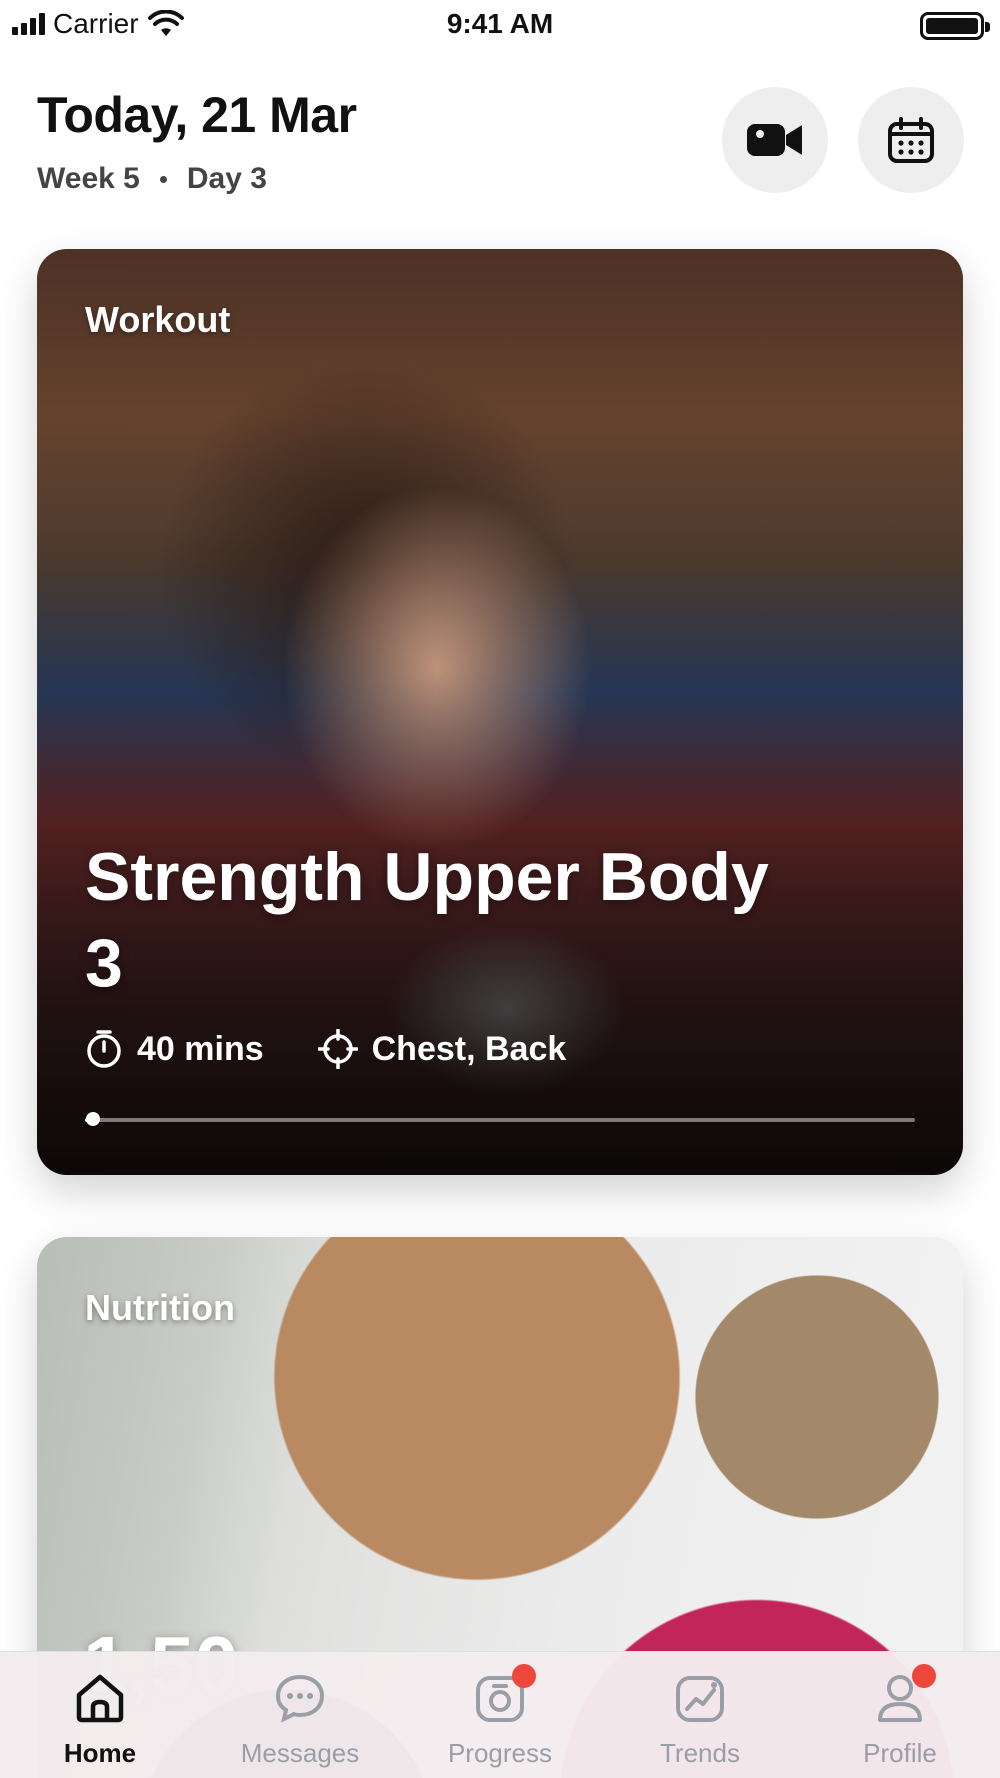 This screenshot has height=1778, width=1000. I want to click on nutrition-card-label: Nutrition, so click(160, 1307).